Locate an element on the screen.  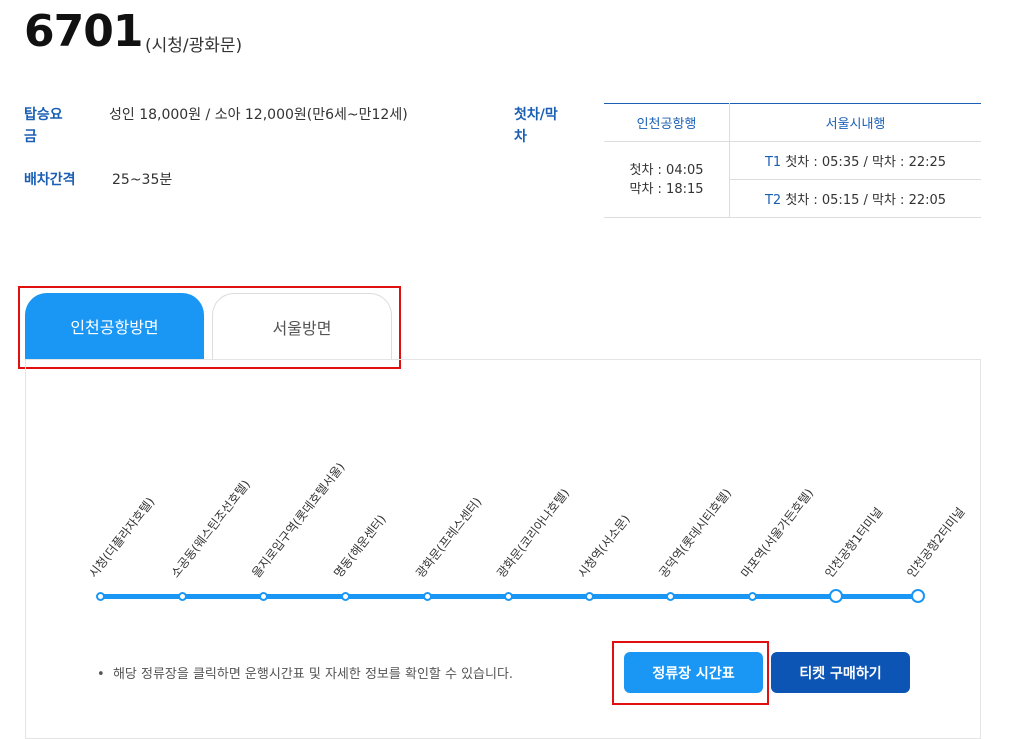
t1-times-cell: T1 첫차 : 05:35 / 막차 : 22:25 is located at coordinates (855, 160).